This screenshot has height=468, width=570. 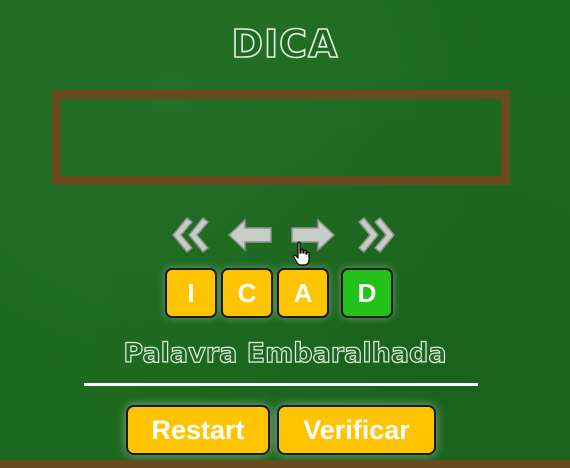 I want to click on underline-divider, so click(x=281, y=384).